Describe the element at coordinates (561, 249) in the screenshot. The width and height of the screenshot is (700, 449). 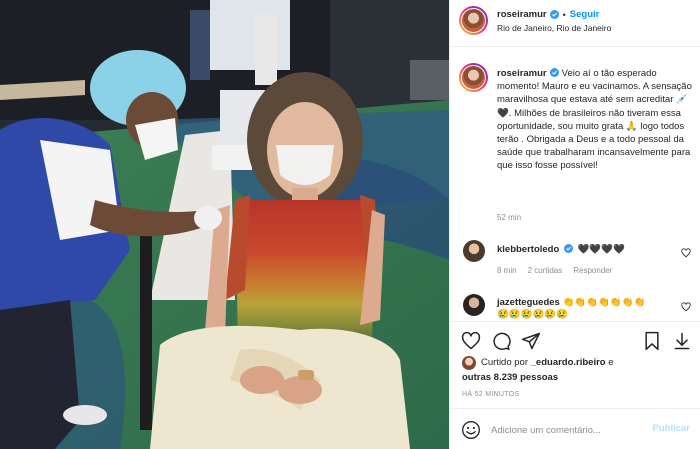
I see `comment-body: klebbertoledo 🖤🖤🖤🖤` at that location.